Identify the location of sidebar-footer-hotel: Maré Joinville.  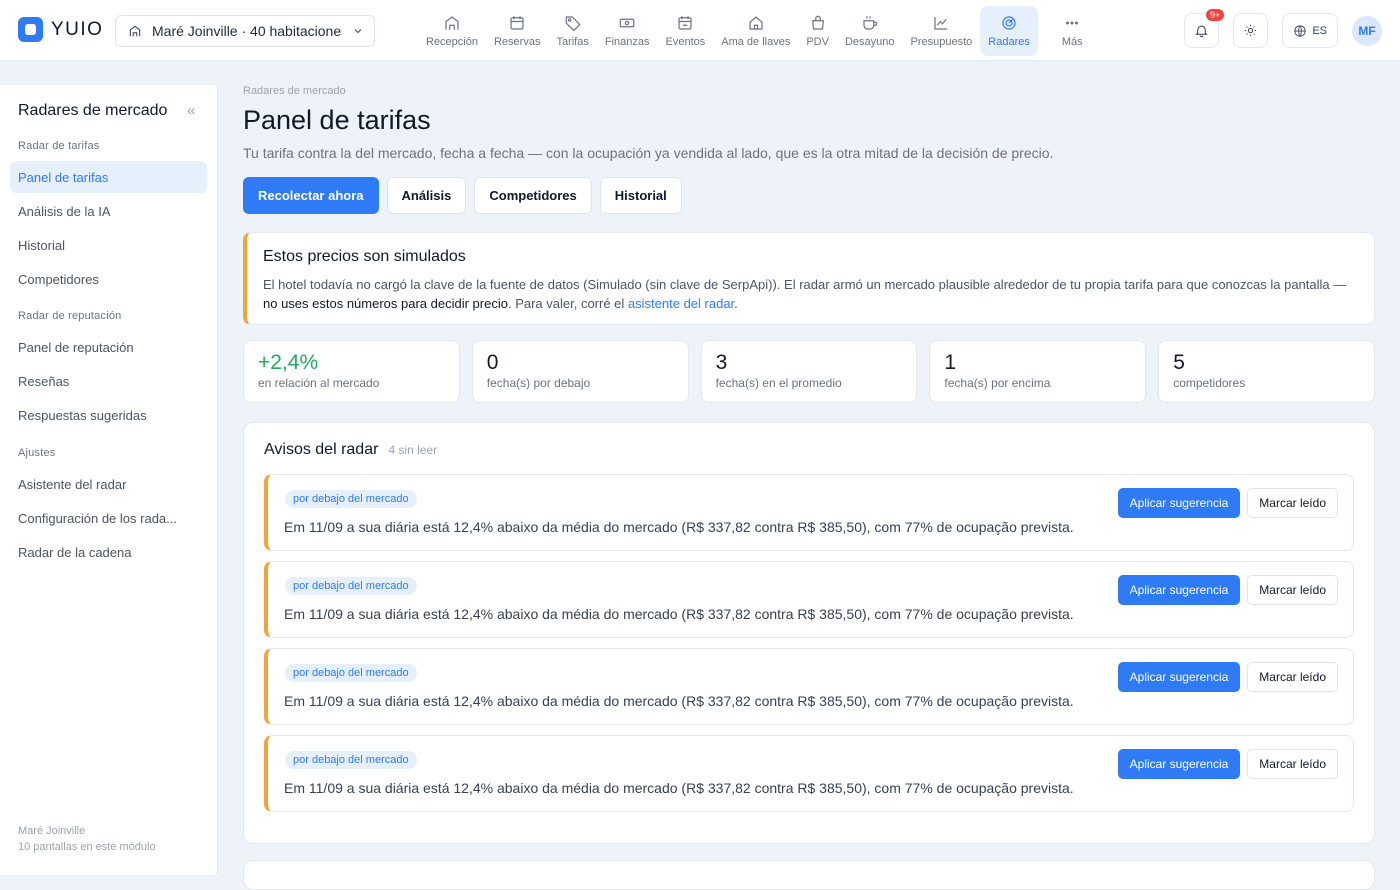
(52, 831).